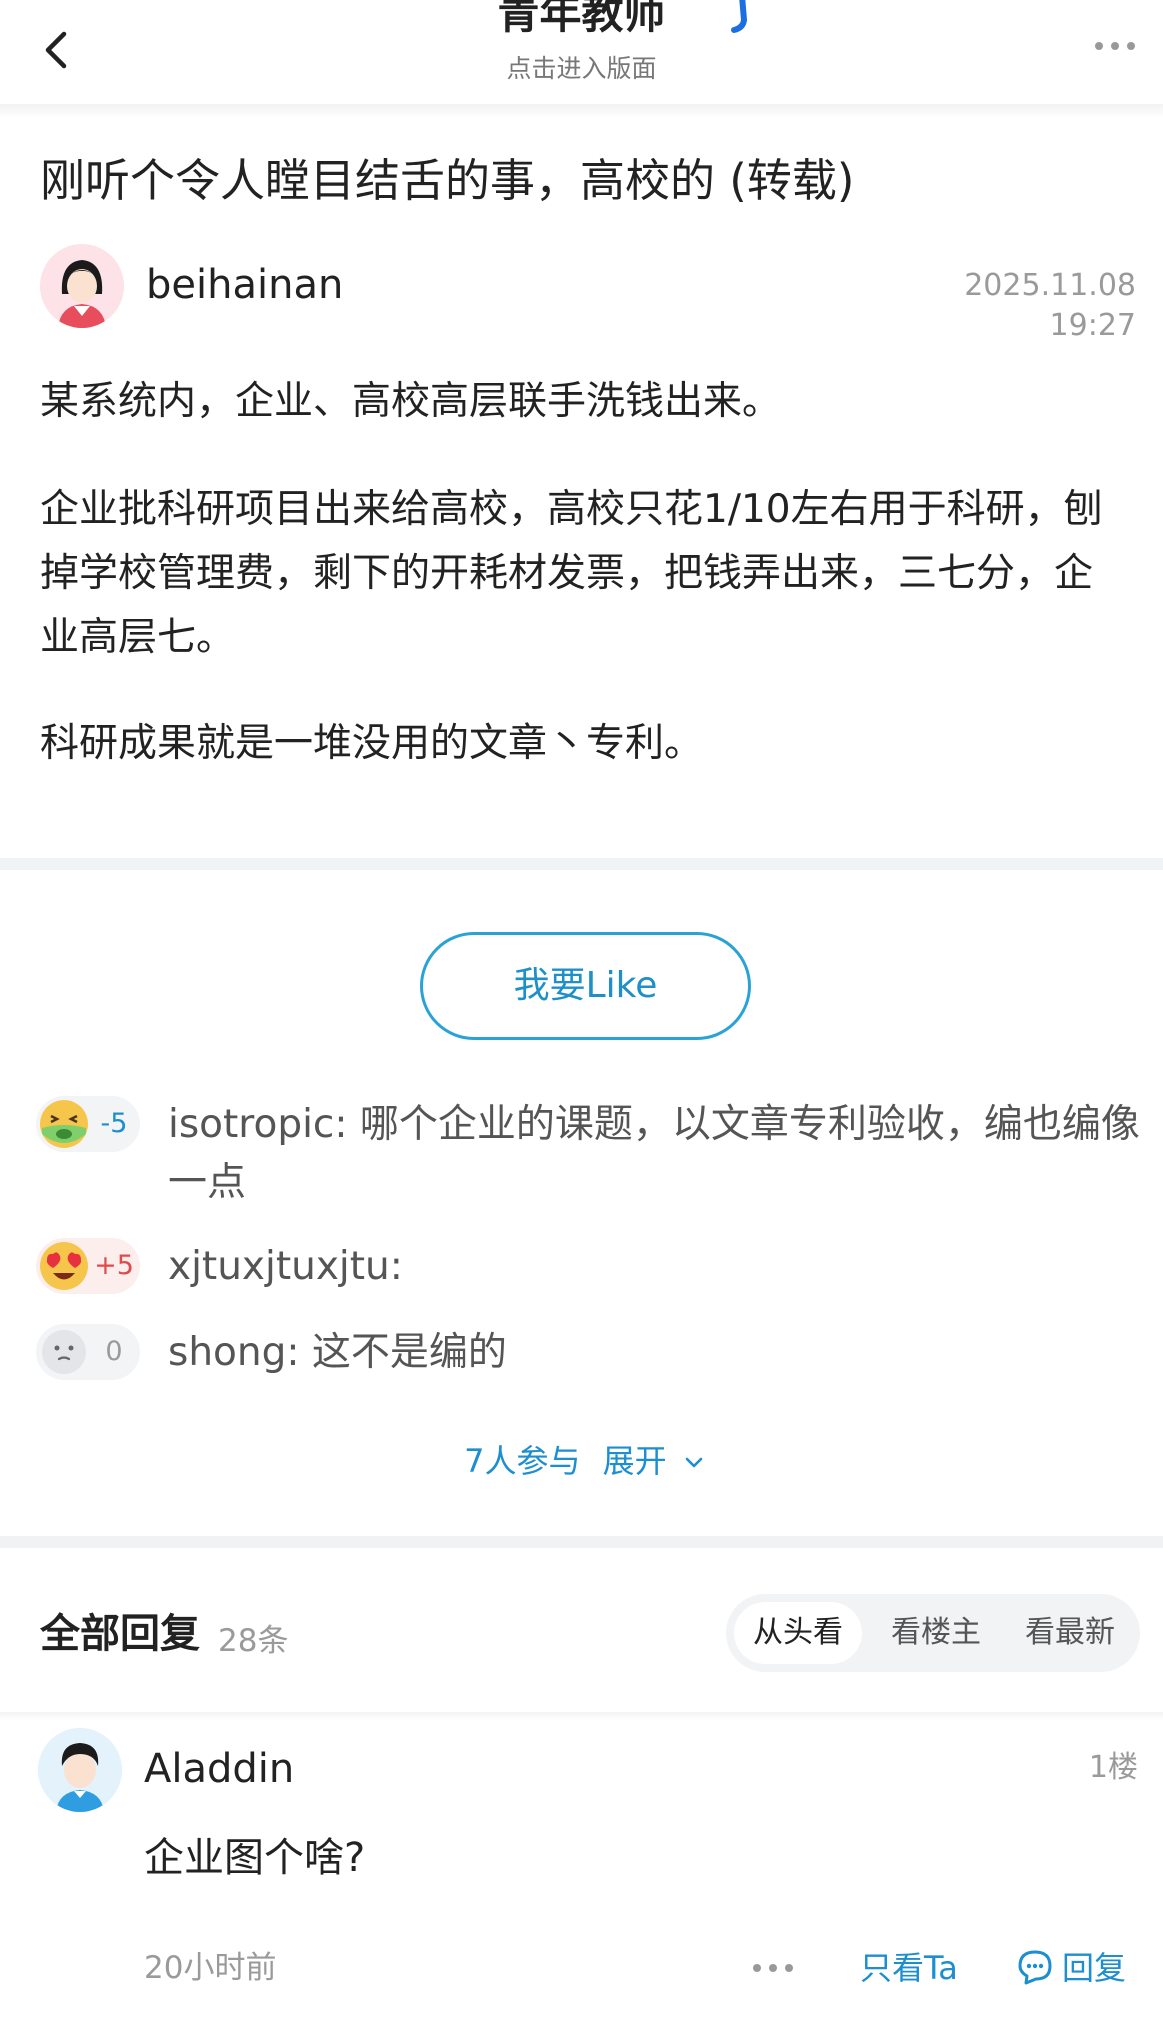 The height and width of the screenshot is (2032, 1163). I want to click on post-paragraph: 某系统内，企业、高校高层联手洗钱出来。, so click(411, 401).